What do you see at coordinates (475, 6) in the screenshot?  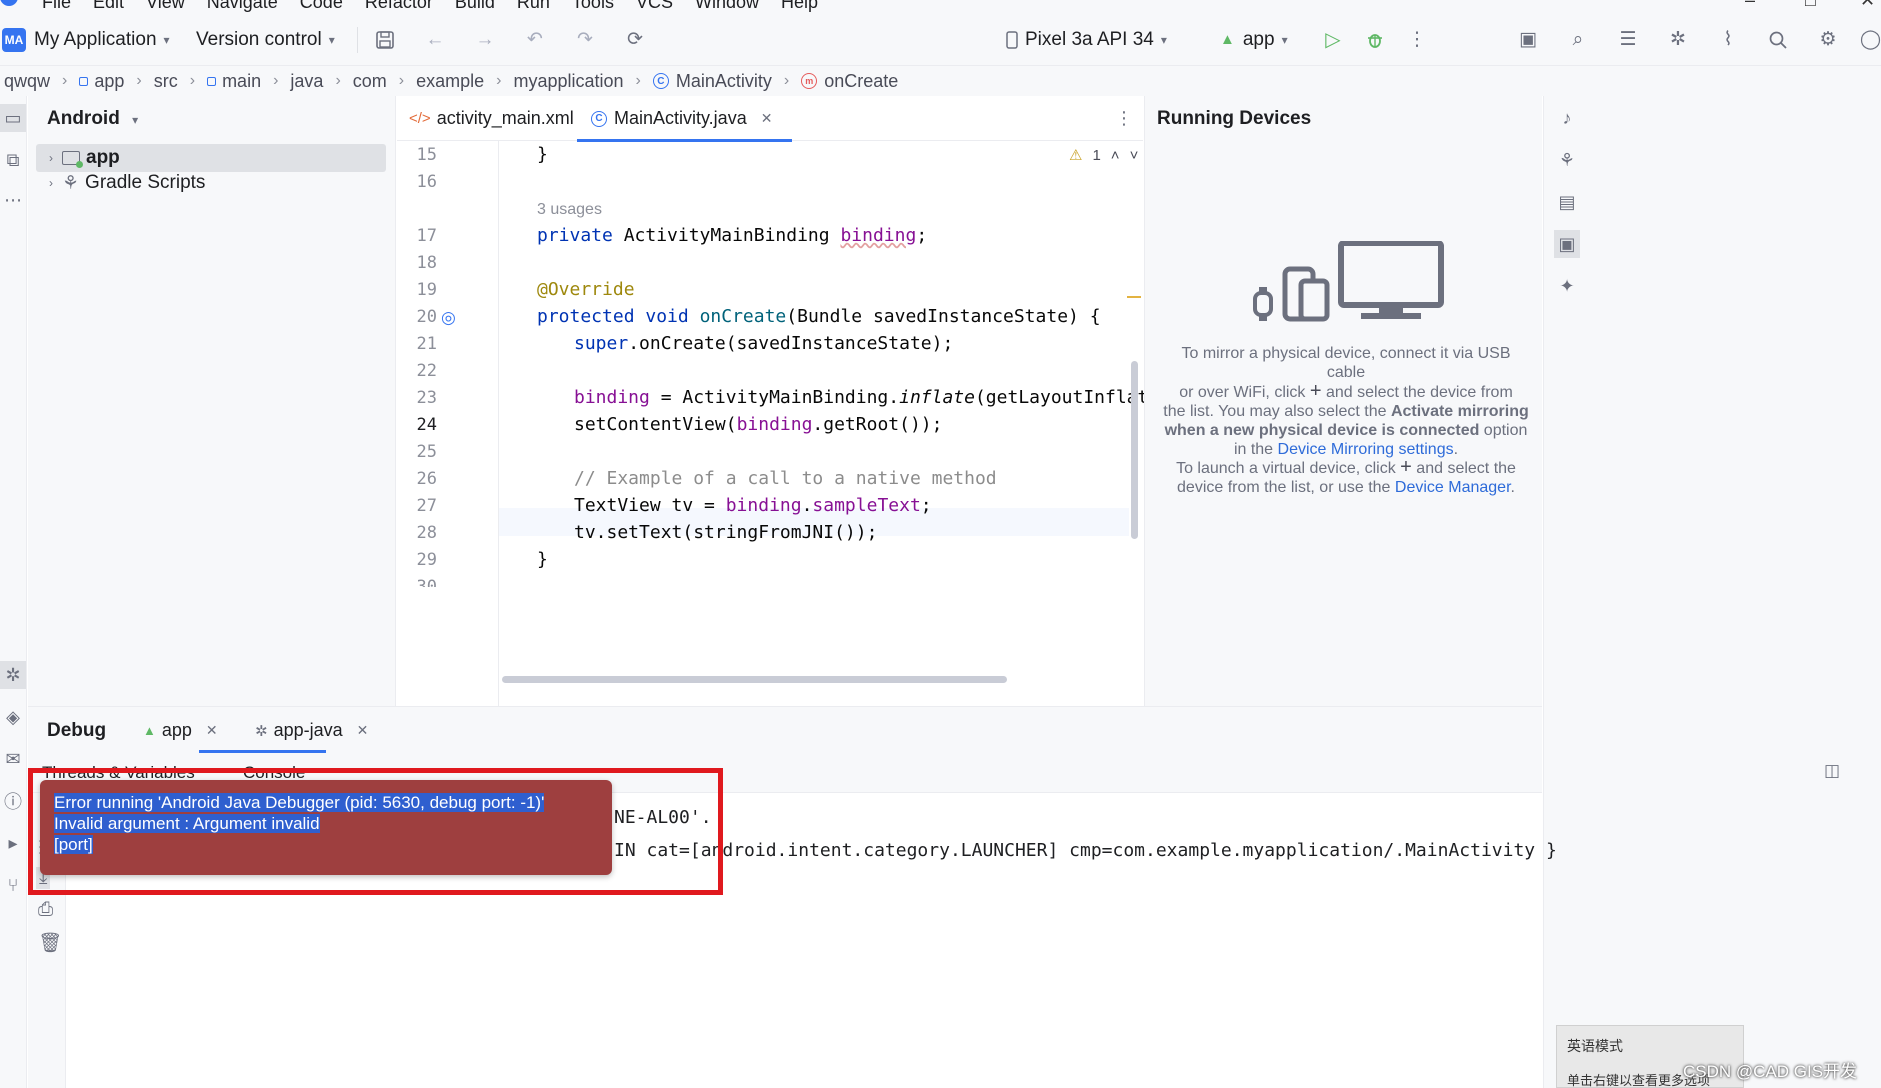 I see `menu-build: Build` at bounding box center [475, 6].